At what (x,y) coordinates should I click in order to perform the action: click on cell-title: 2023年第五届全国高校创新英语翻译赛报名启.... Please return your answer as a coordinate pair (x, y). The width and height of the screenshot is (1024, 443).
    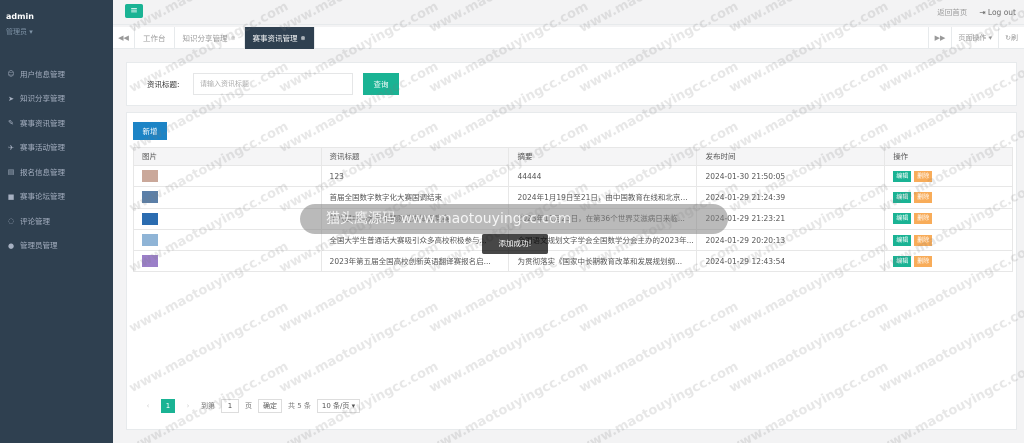
    Looking at the image, I should click on (415, 261).